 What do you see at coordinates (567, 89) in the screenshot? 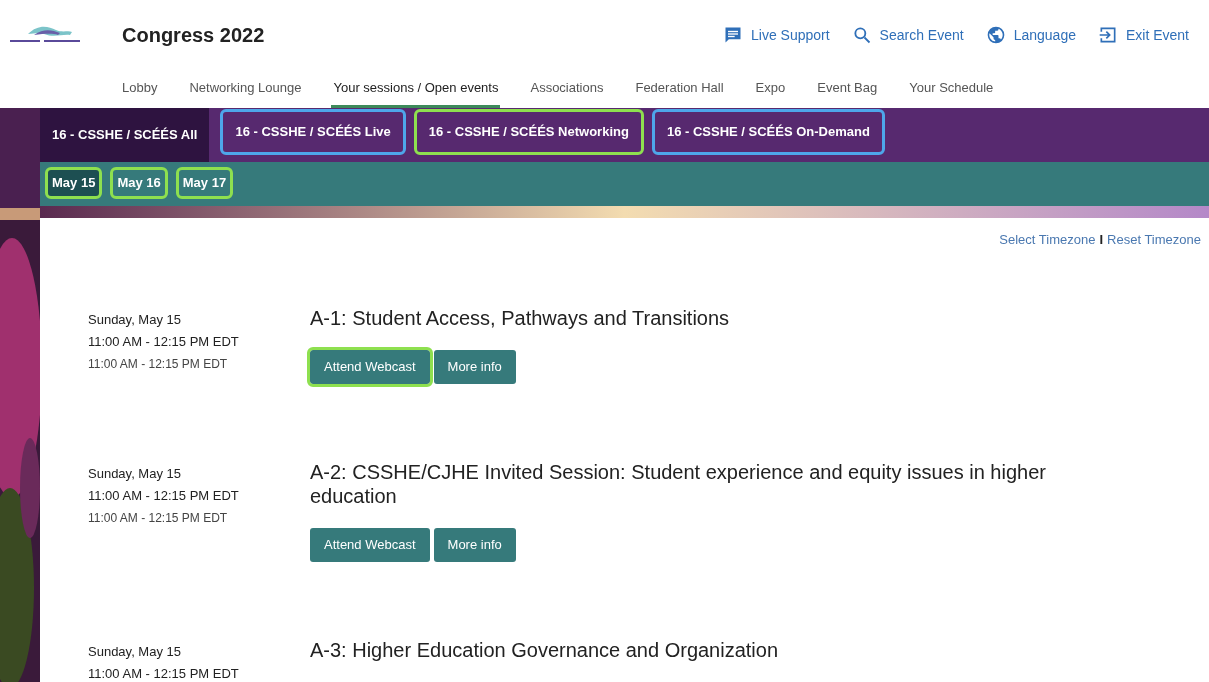
I see `nav-tab: Associations` at bounding box center [567, 89].